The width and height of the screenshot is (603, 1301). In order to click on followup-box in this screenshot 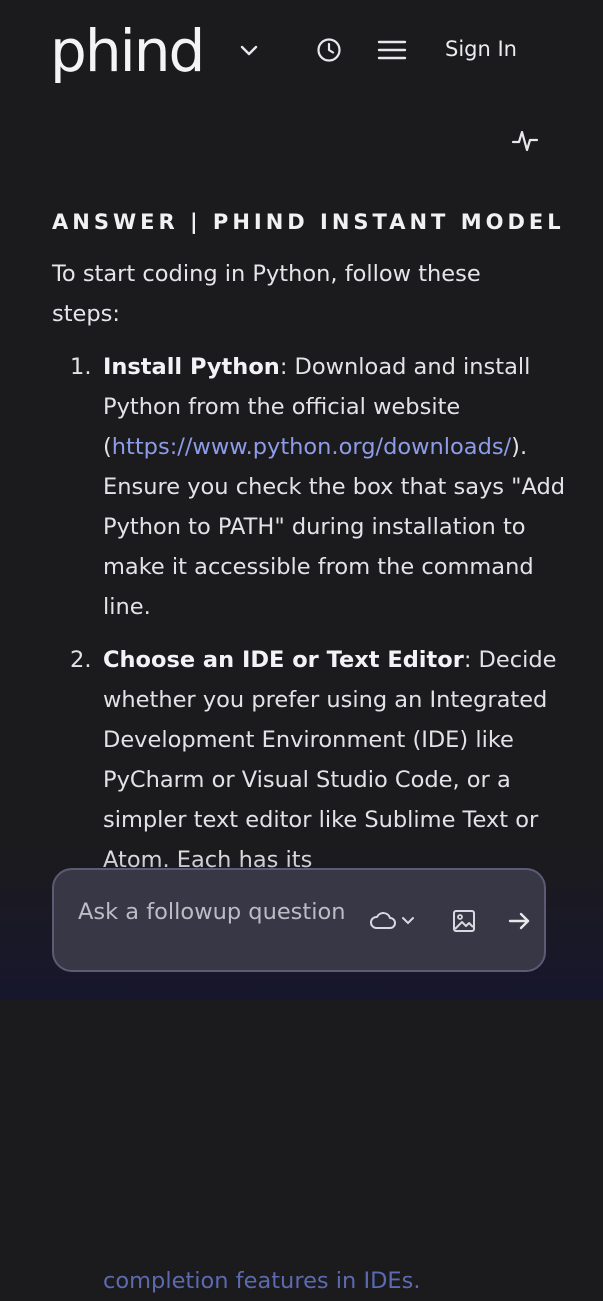, I will do `click(299, 920)`.